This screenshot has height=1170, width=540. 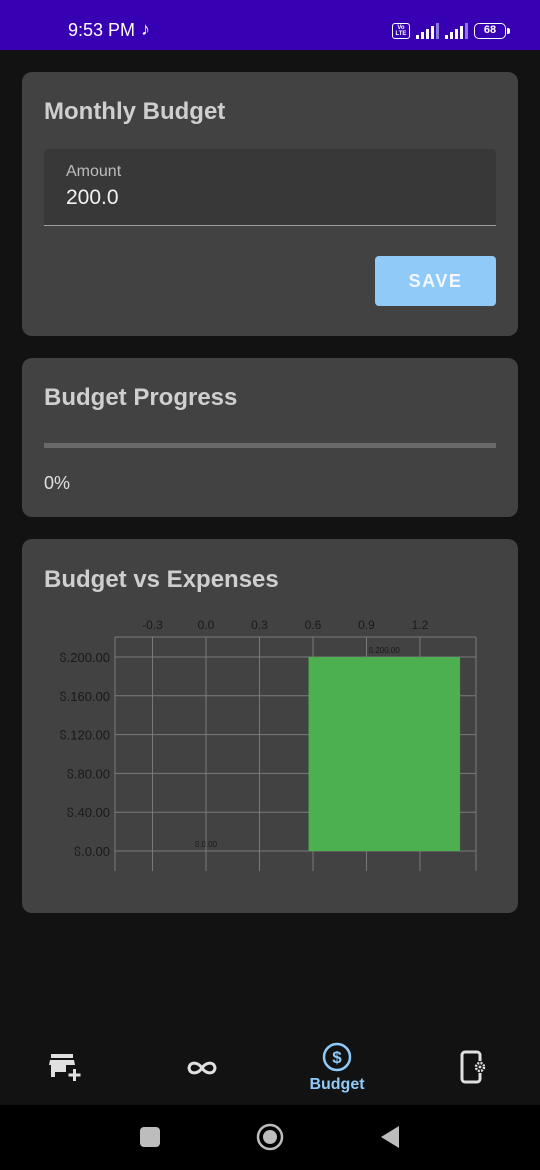 I want to click on phone-settings-icon, so click(x=473, y=1067).